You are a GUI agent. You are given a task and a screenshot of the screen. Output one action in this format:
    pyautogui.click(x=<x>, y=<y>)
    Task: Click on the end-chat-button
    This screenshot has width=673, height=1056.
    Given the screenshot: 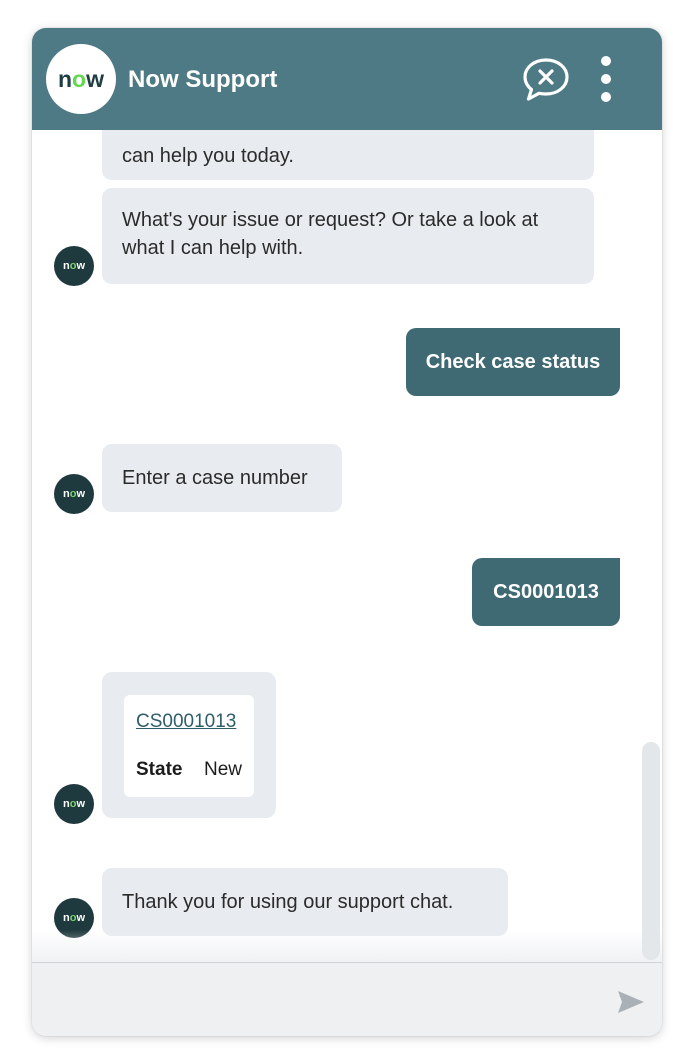 What is the action you would take?
    pyautogui.click(x=546, y=80)
    